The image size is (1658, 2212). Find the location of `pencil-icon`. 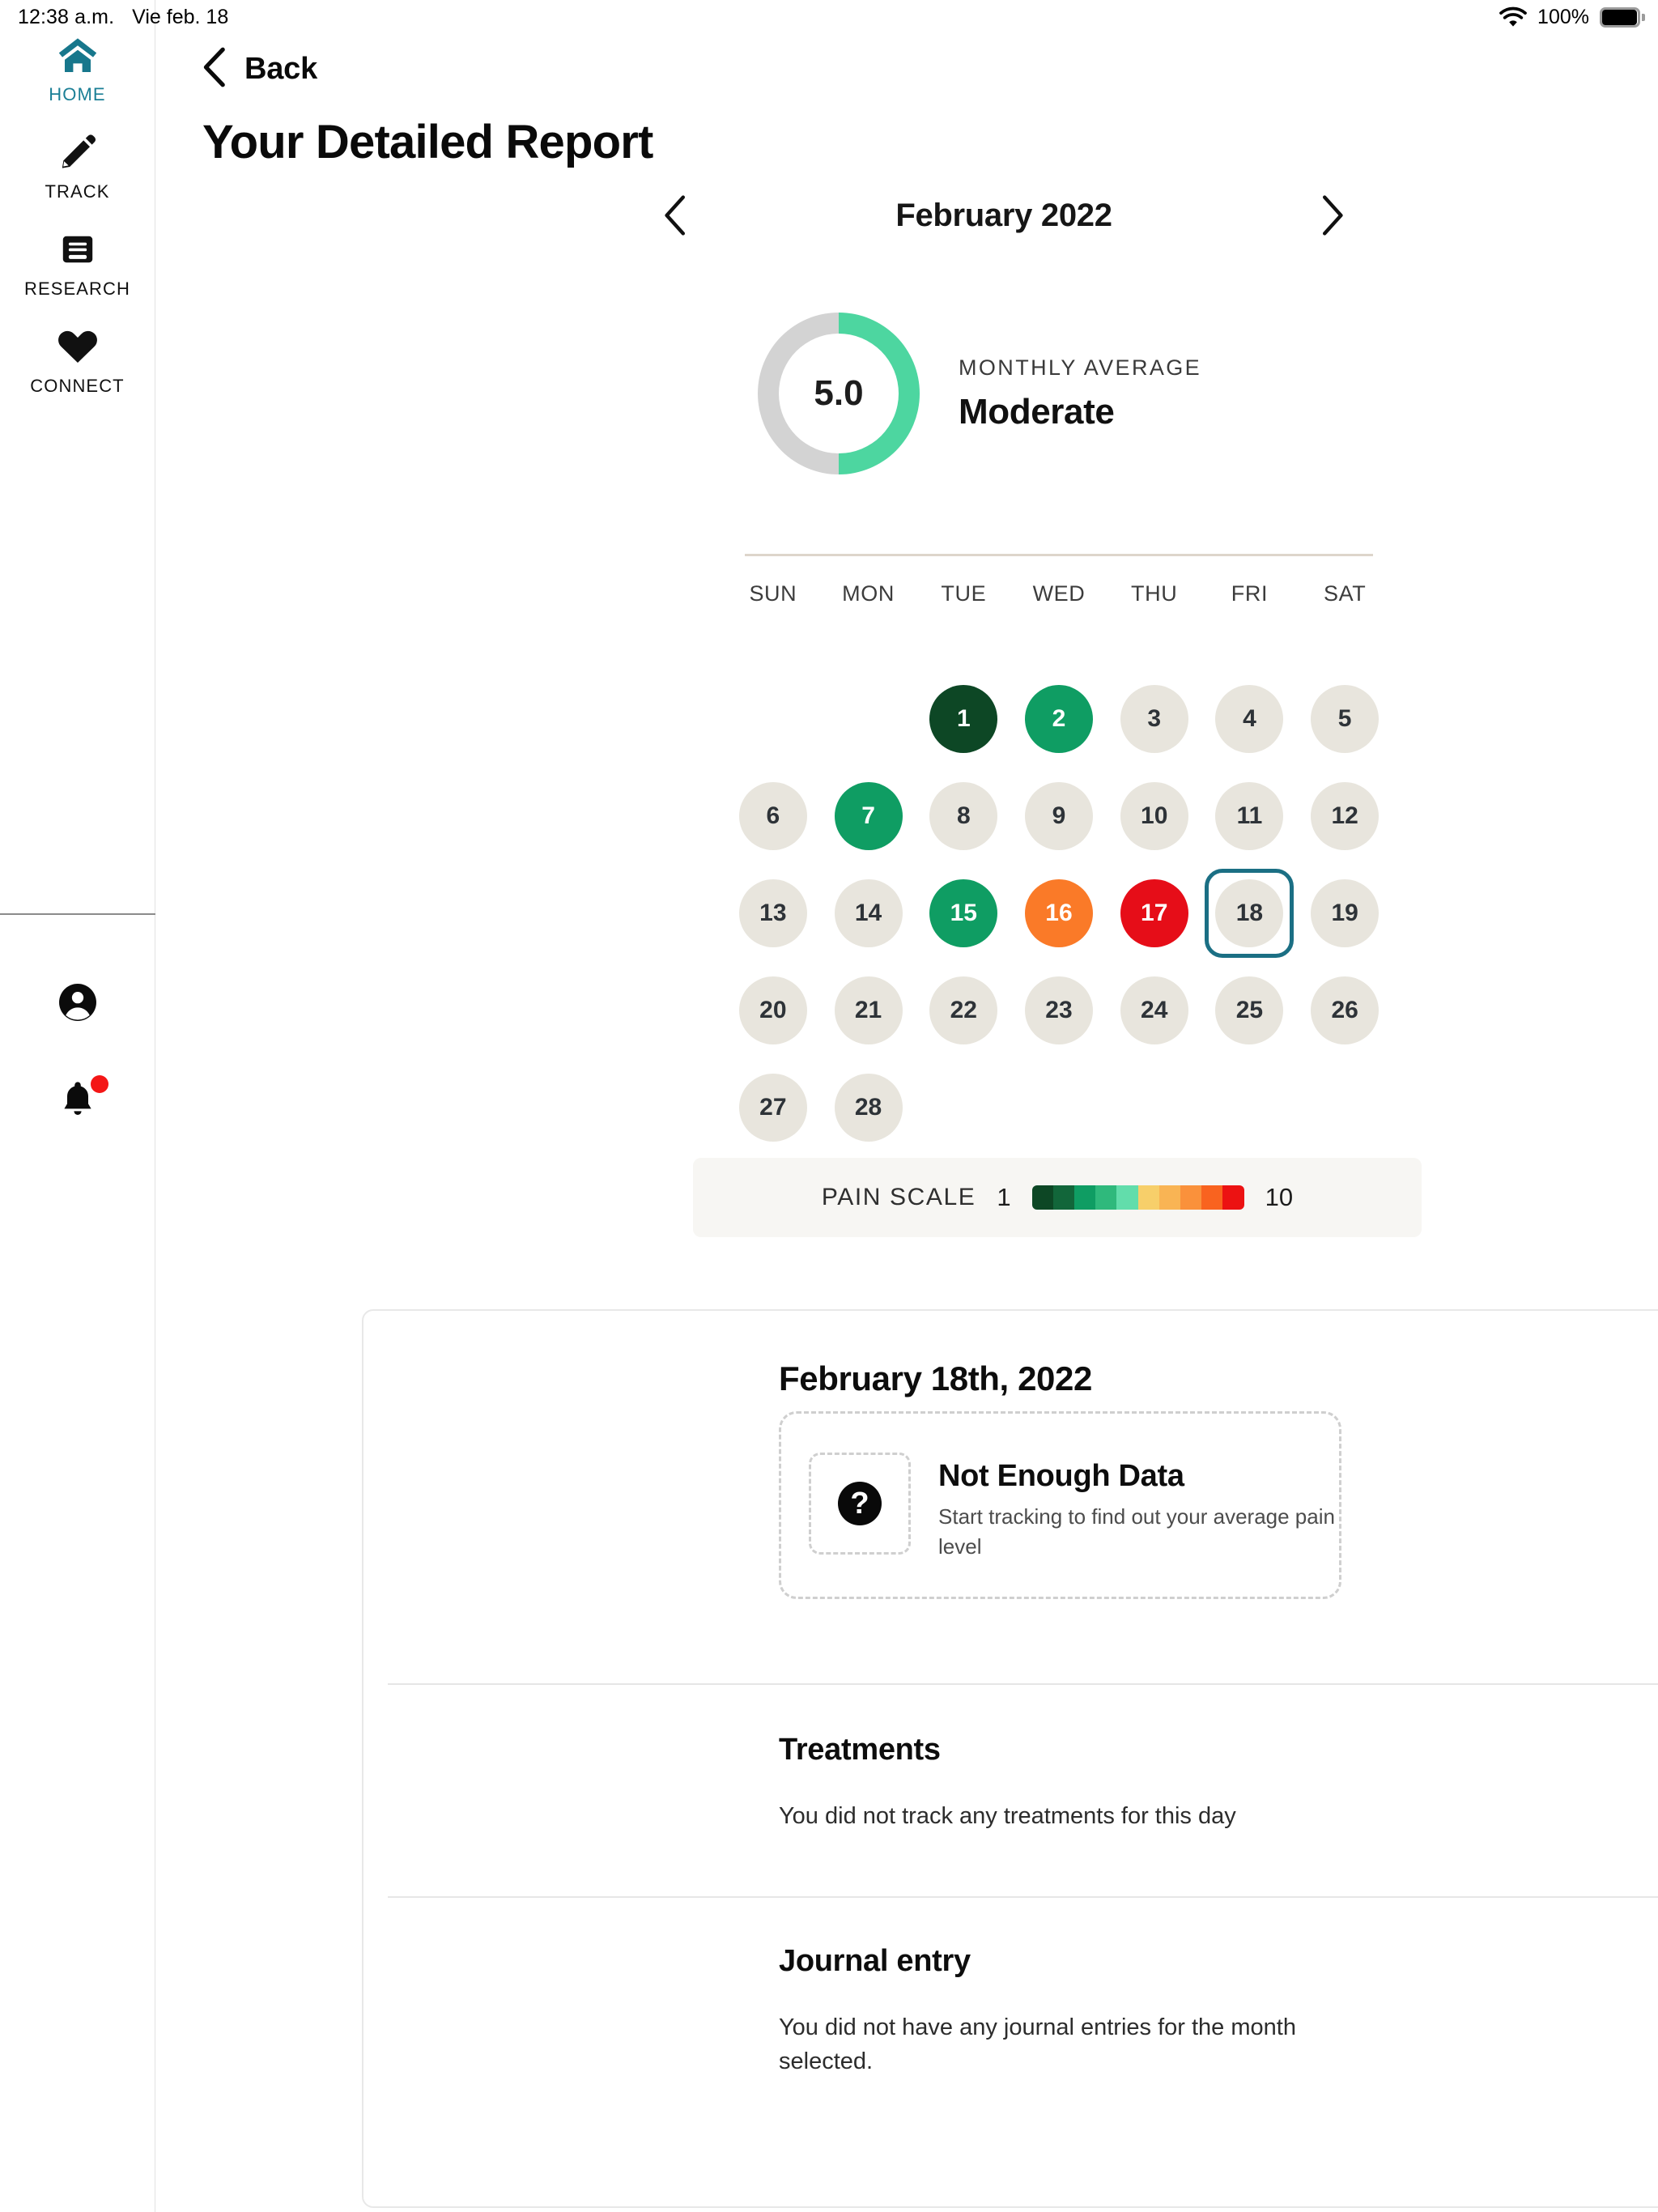

pencil-icon is located at coordinates (77, 153).